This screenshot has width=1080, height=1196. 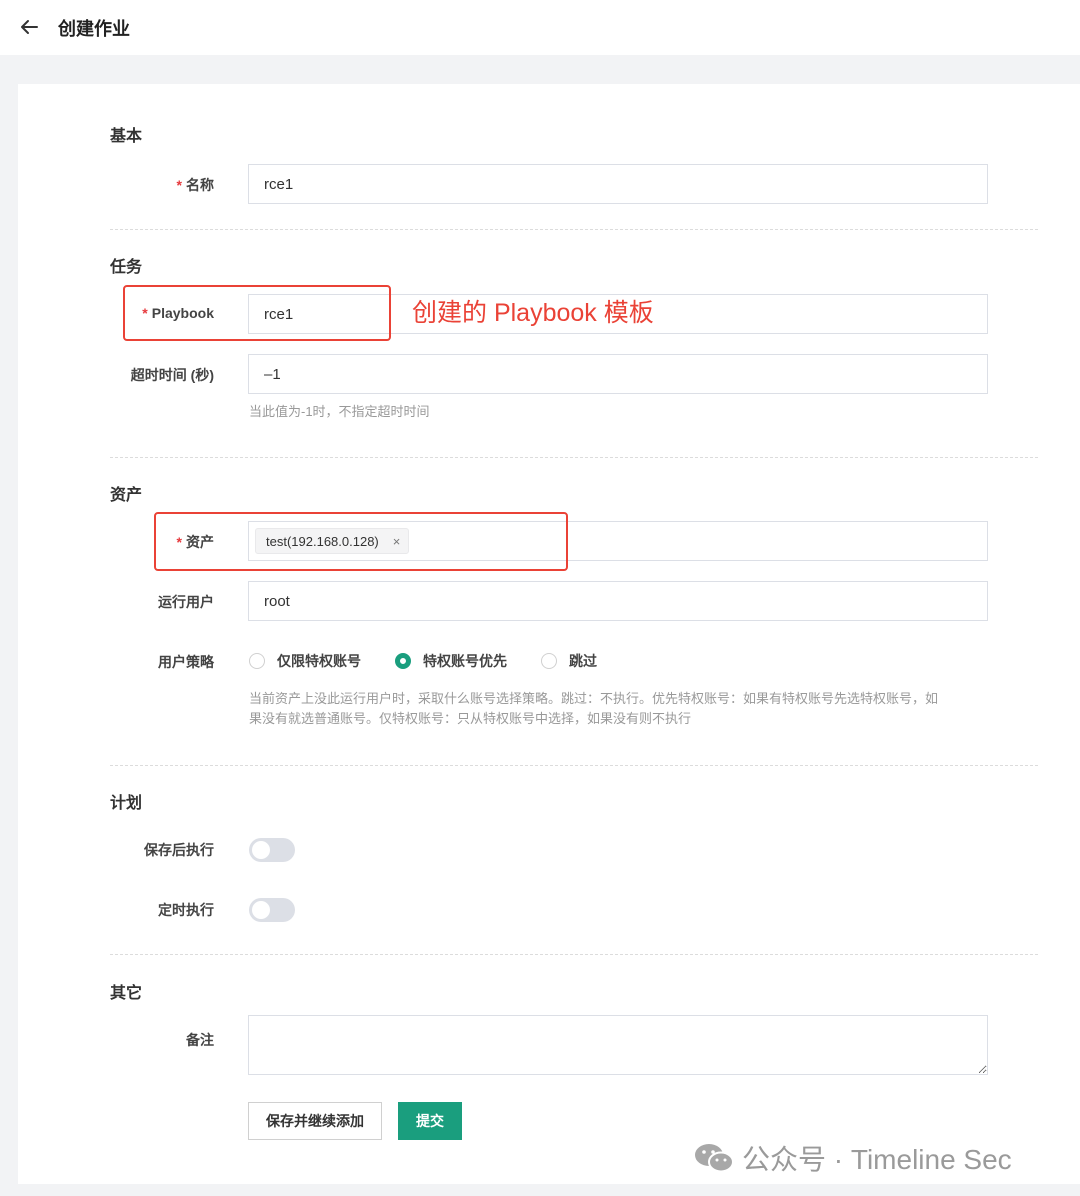 I want to click on wechat-icon, so click(x=714, y=1158).